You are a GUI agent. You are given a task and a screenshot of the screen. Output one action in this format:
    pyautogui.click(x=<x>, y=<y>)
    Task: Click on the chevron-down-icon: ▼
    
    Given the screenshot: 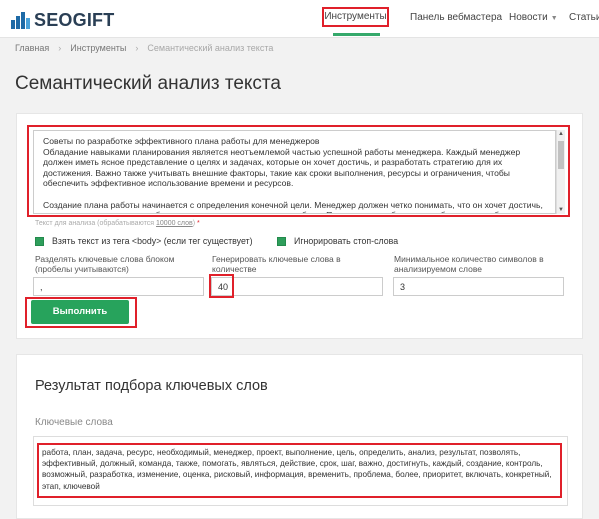 What is the action you would take?
    pyautogui.click(x=554, y=18)
    